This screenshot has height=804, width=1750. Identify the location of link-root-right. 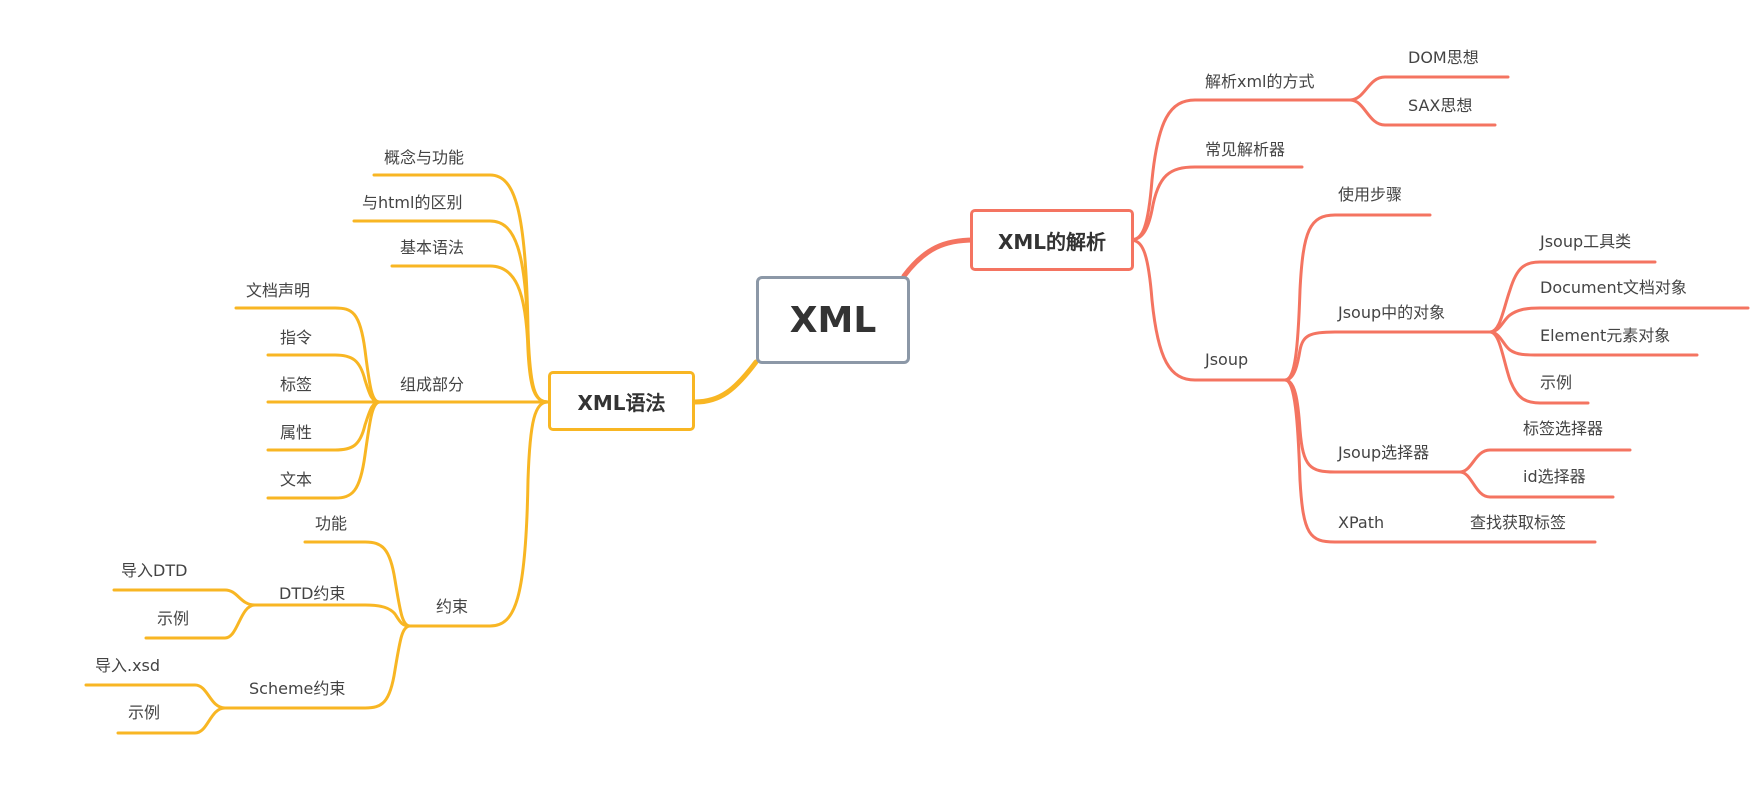
(939, 258).